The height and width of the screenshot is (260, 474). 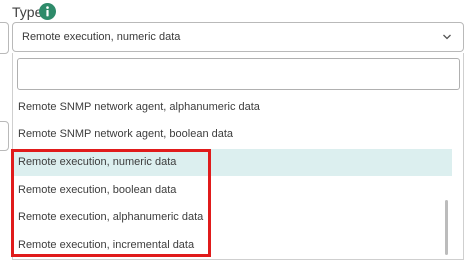 What do you see at coordinates (446, 227) in the screenshot?
I see `scrollbar-thumb` at bounding box center [446, 227].